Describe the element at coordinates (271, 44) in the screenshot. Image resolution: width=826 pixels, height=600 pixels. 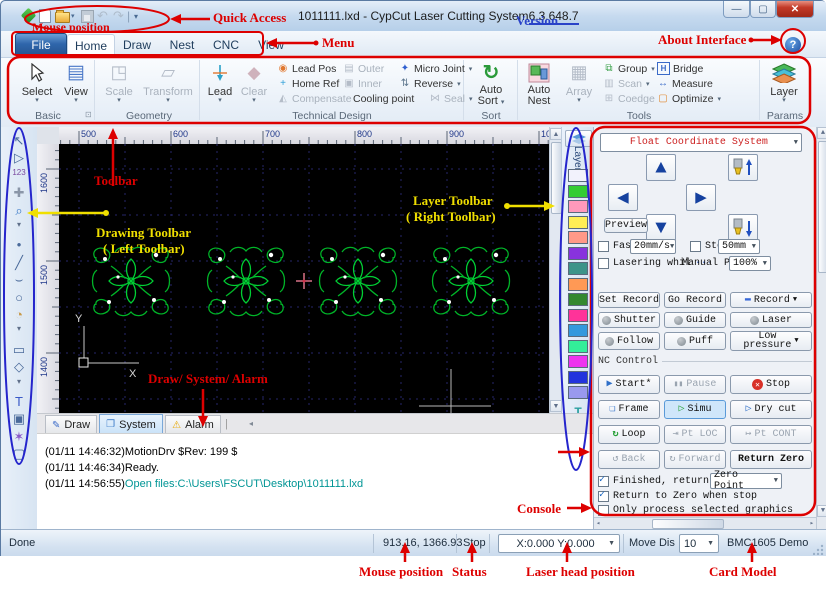
I see `tab-view: View` at that location.